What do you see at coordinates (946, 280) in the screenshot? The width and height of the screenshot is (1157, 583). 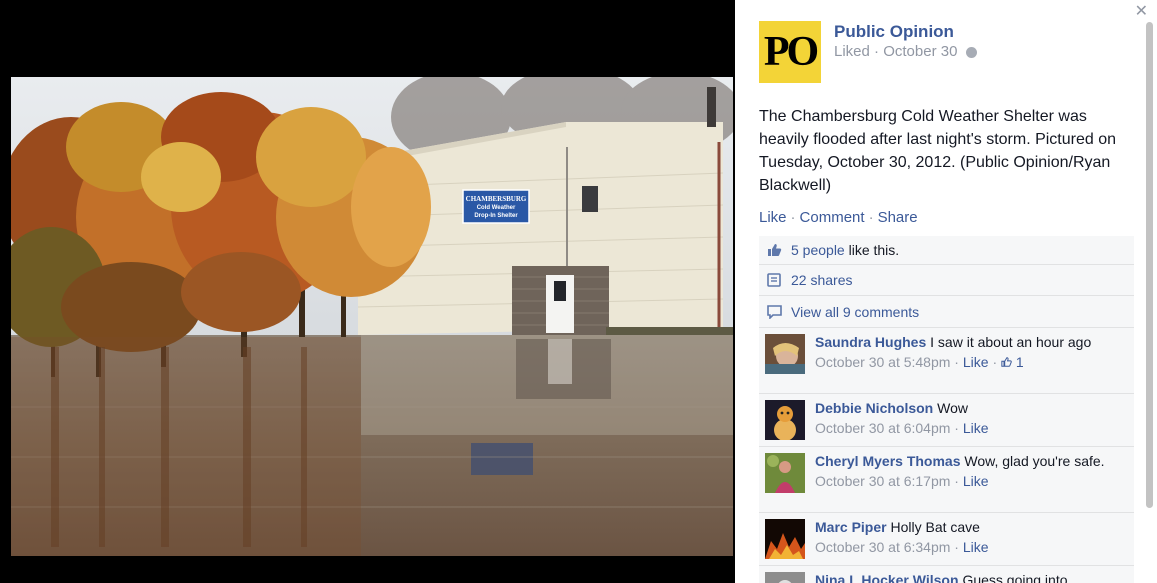 I see `shares-row: 22 shares` at bounding box center [946, 280].